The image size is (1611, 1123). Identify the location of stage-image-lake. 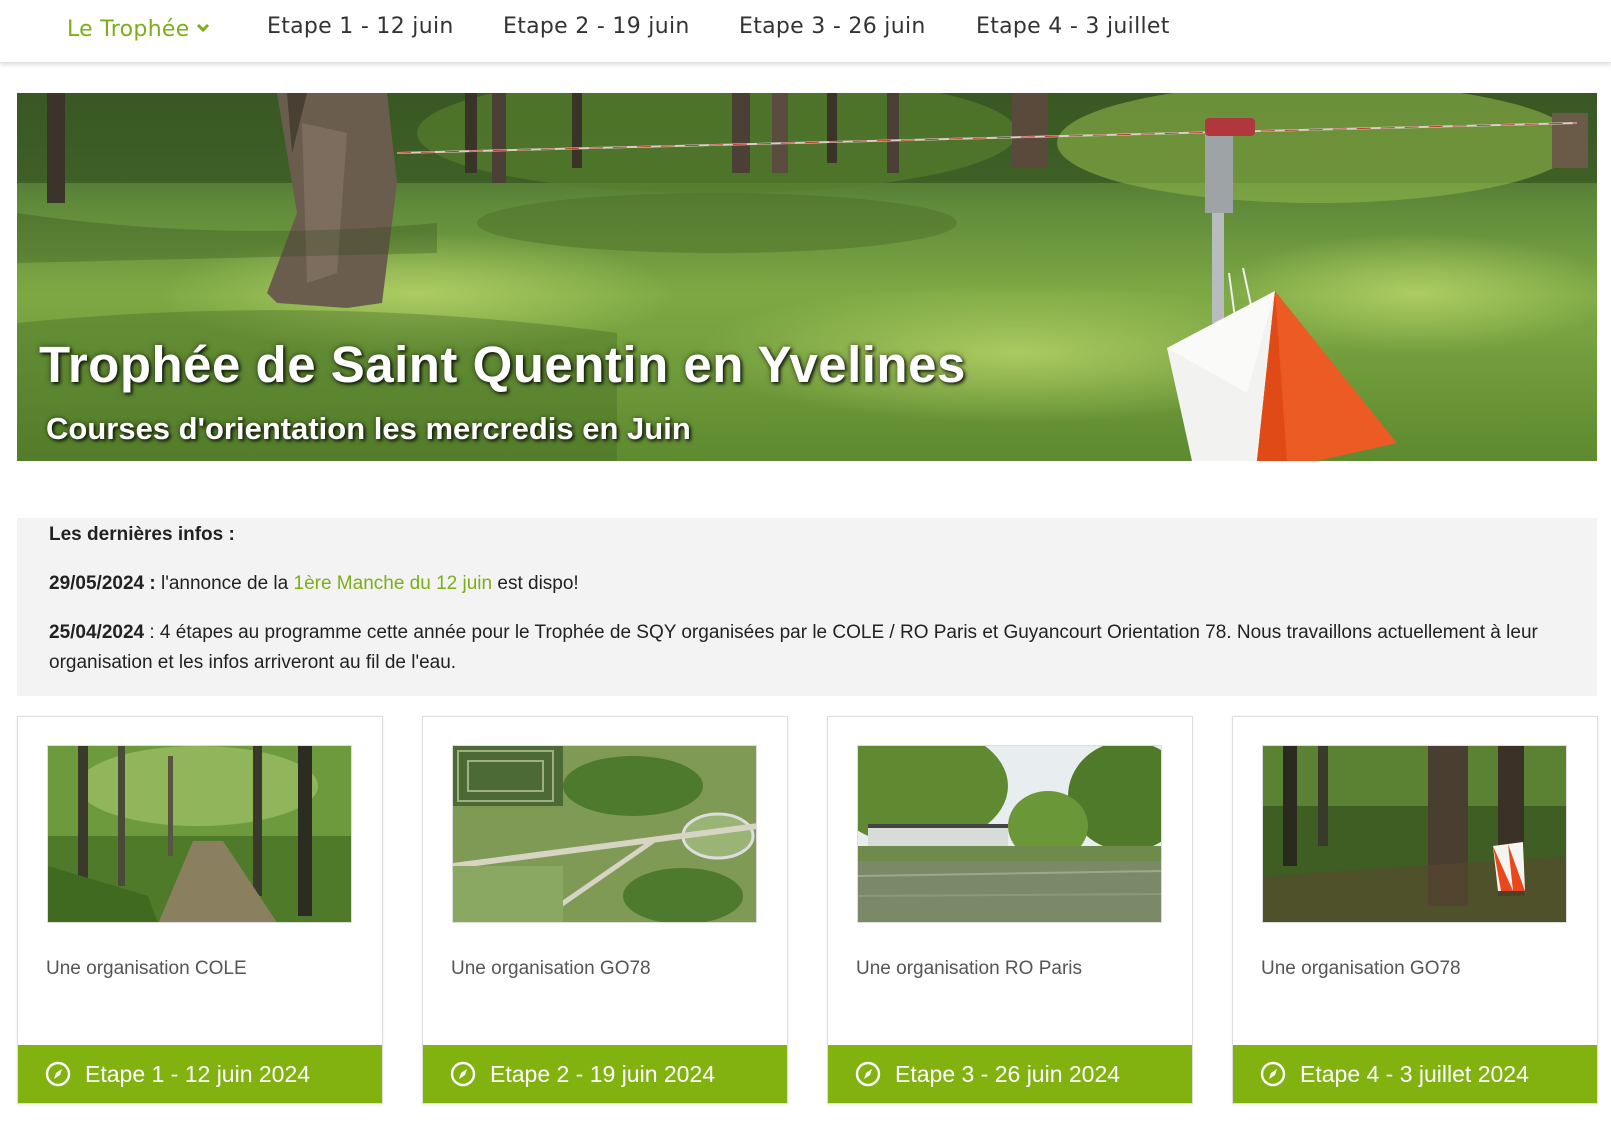
(1009, 834).